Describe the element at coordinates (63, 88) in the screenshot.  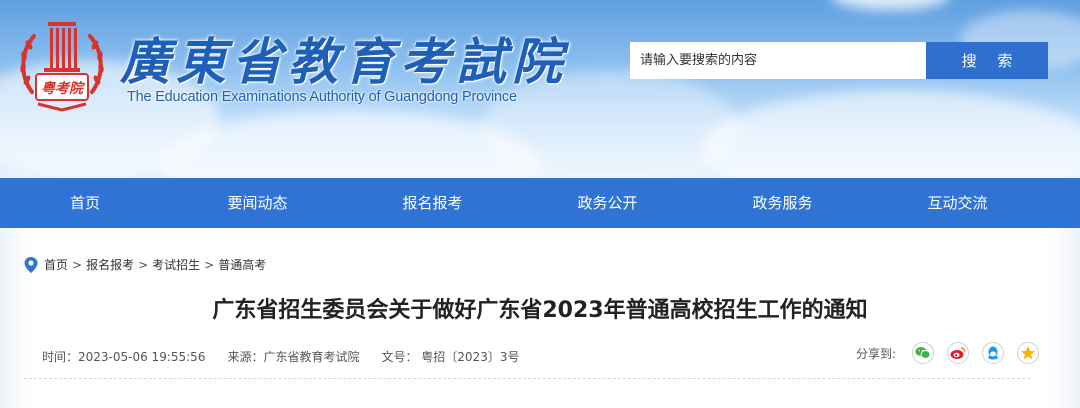
I see `emblem-text: 粤考院` at that location.